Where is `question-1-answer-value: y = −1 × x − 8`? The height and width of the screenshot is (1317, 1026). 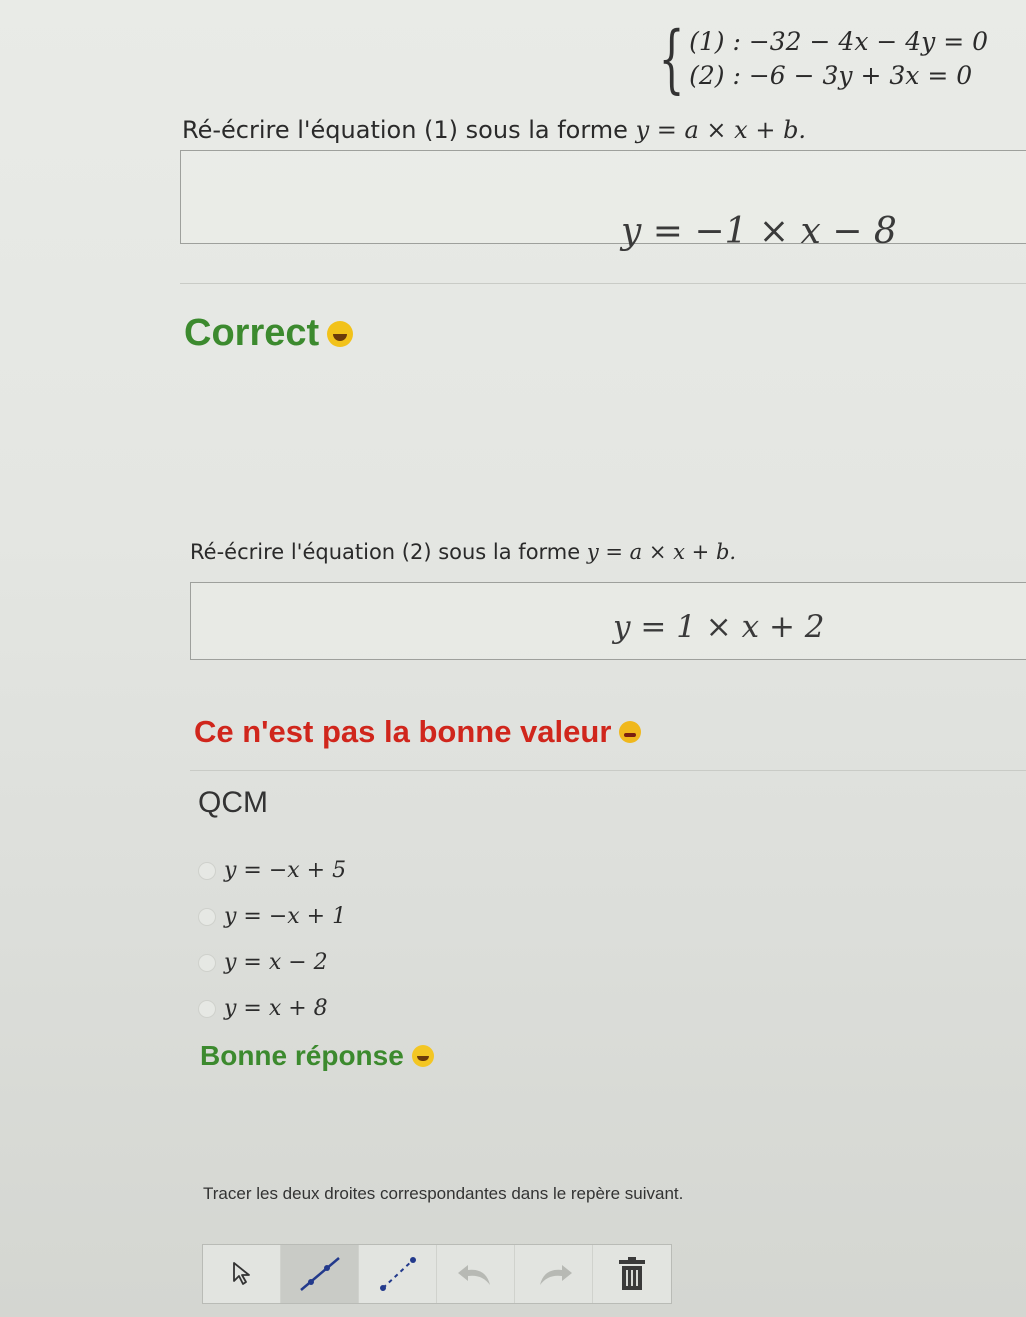 question-1-answer-value: y = −1 × x − 8 is located at coordinates (759, 231).